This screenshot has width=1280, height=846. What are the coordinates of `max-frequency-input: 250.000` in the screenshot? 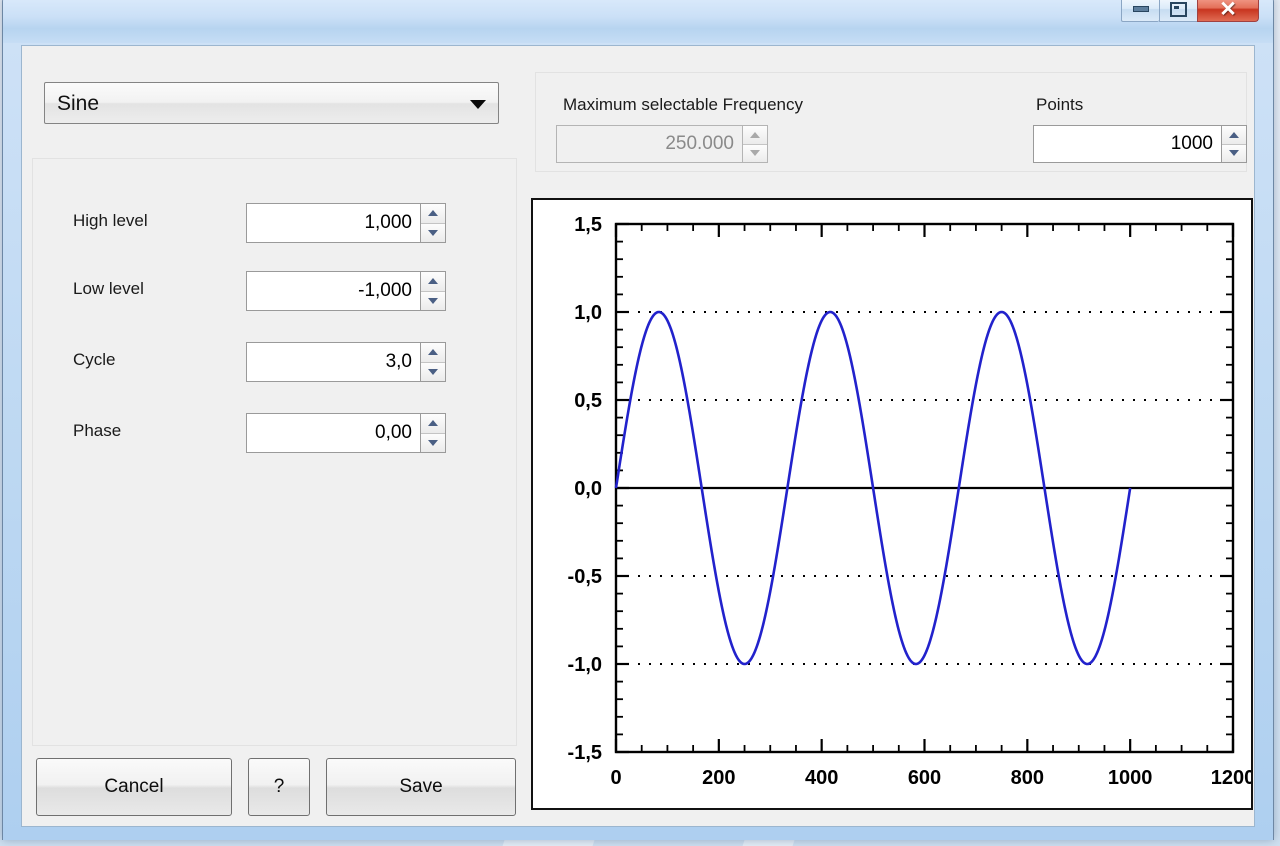 It's located at (649, 144).